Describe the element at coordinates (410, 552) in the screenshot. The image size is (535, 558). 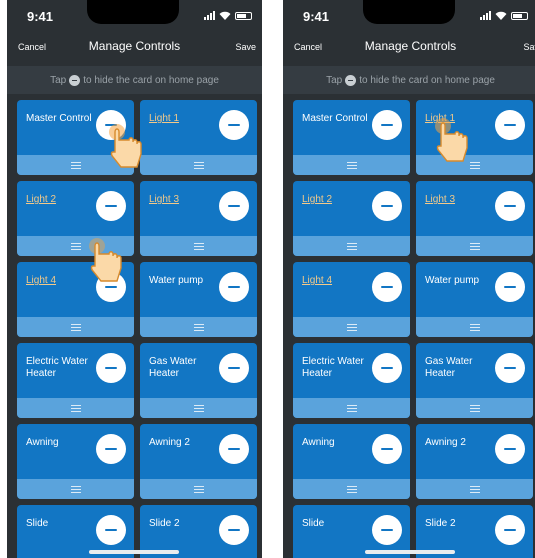
I see `home-indicator` at that location.